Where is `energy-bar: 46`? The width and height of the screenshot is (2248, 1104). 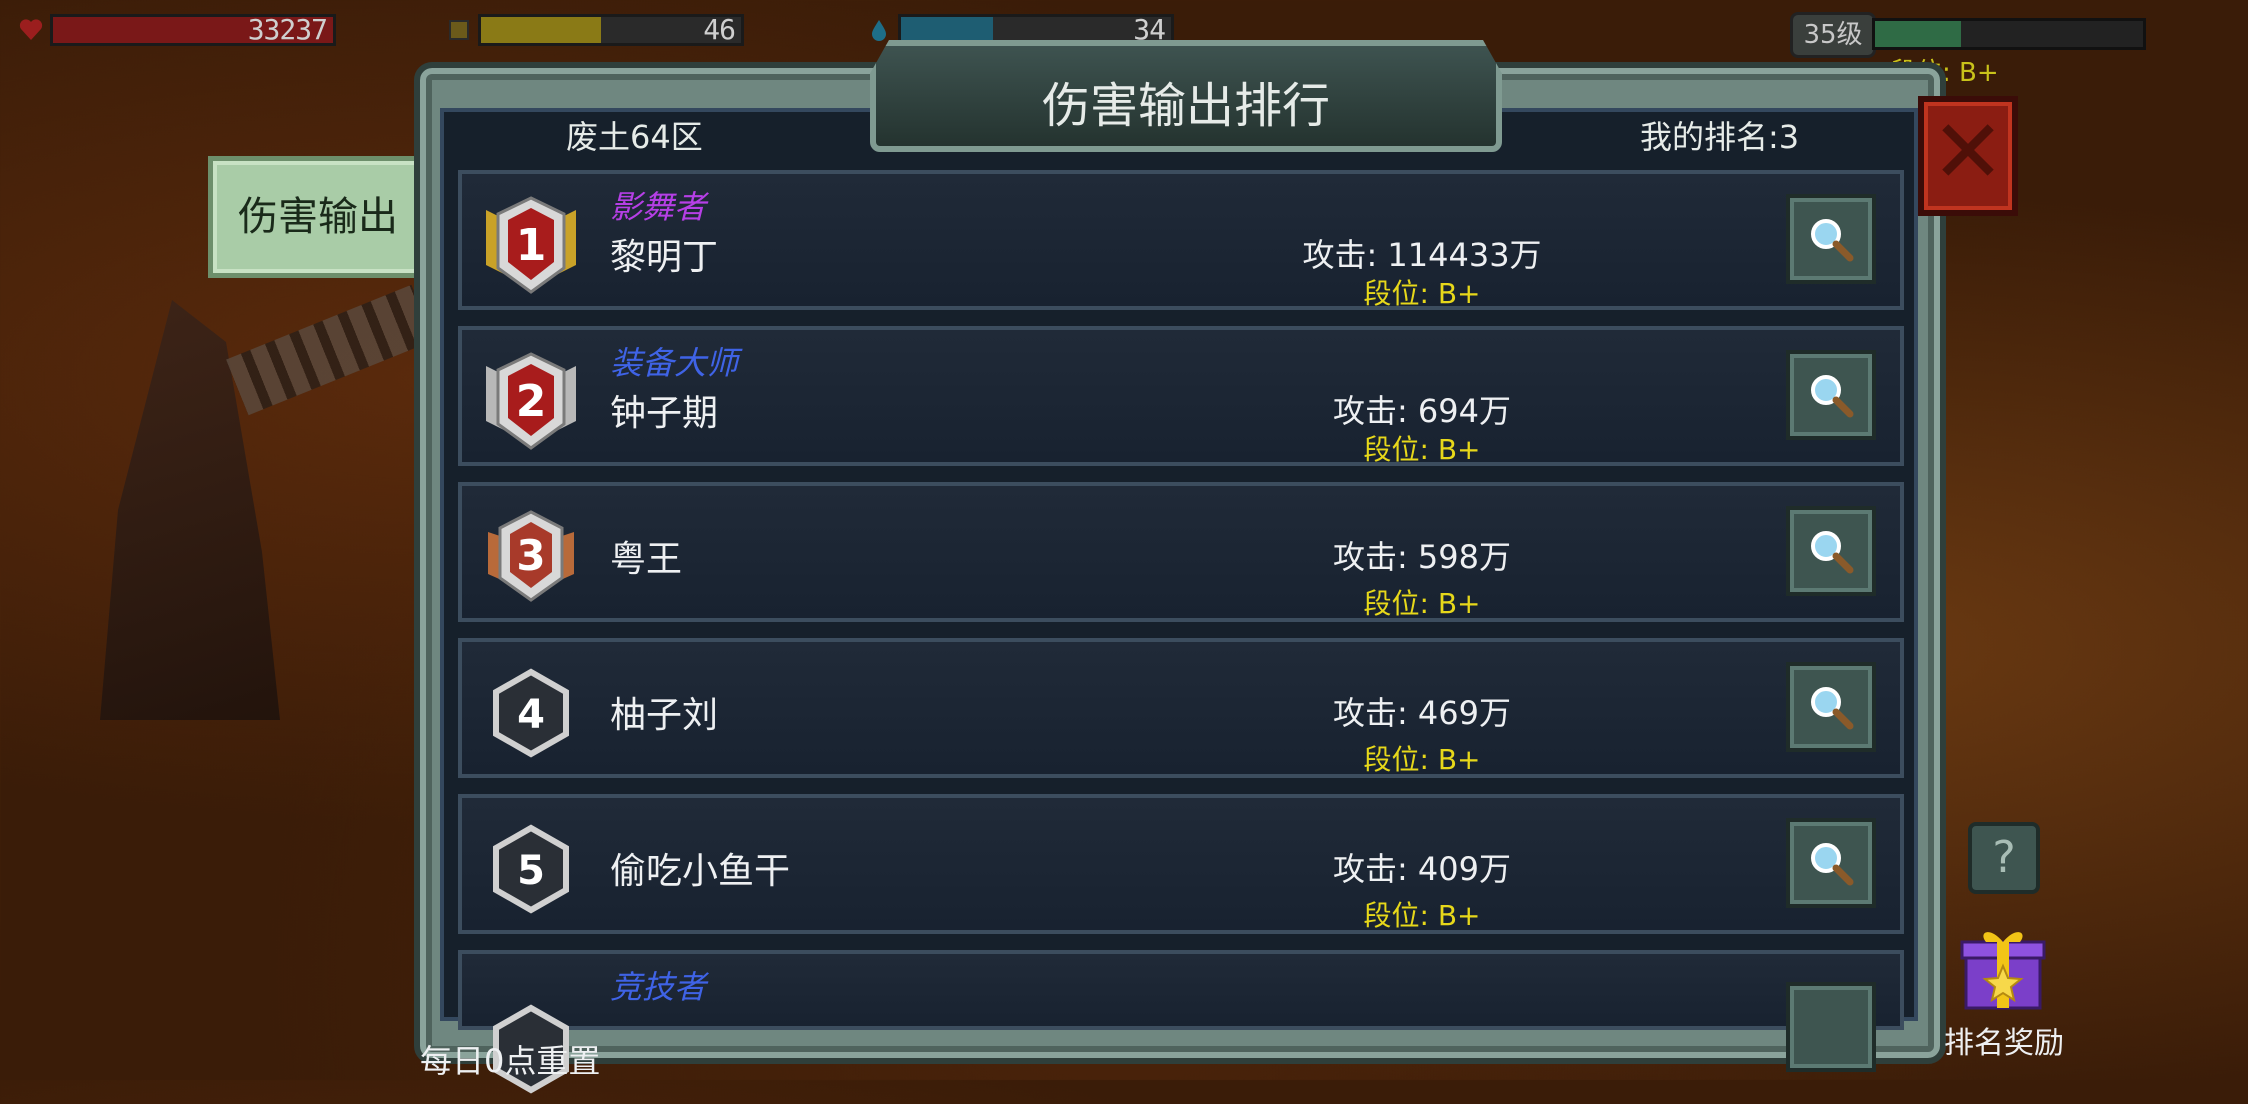
energy-bar: 46 is located at coordinates (611, 29).